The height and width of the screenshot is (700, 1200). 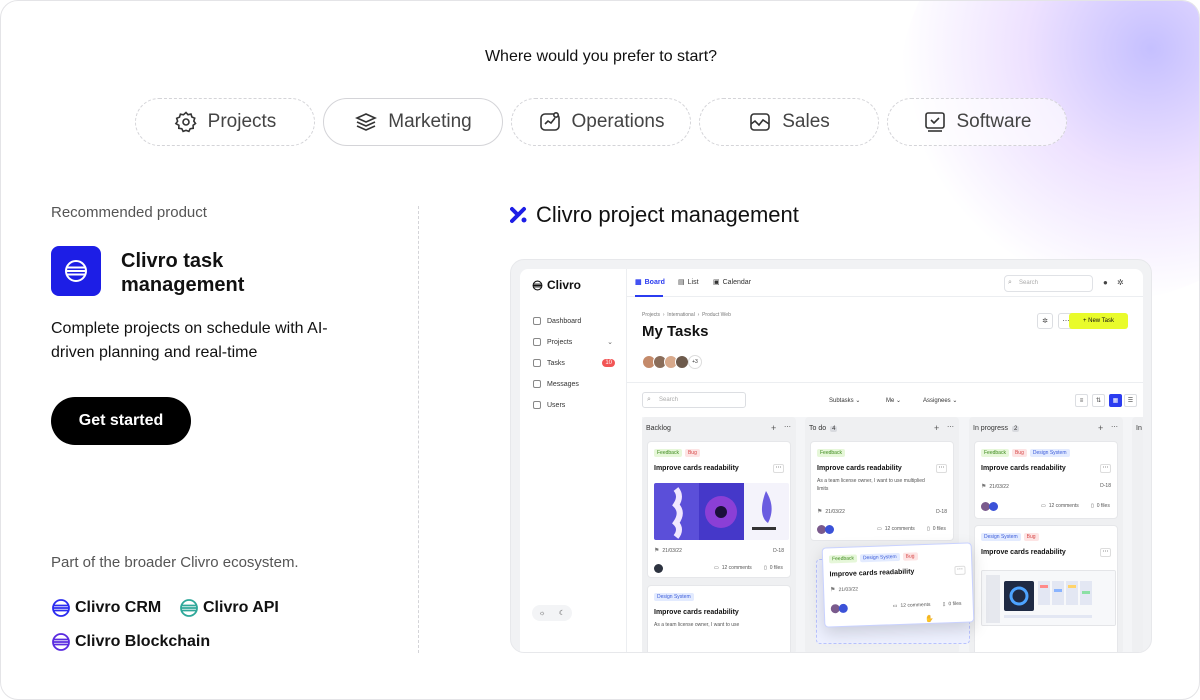 What do you see at coordinates (934, 122) in the screenshot?
I see `code-window-icon` at bounding box center [934, 122].